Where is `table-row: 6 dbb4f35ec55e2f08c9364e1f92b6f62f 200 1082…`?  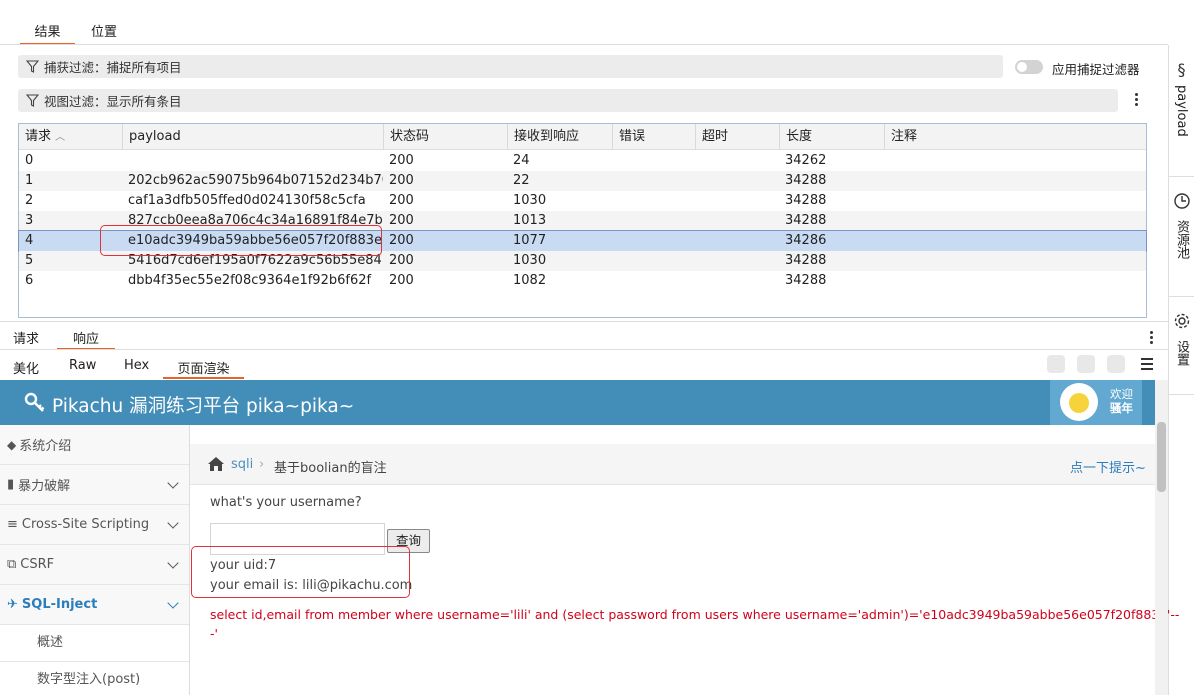 table-row: 6 dbb4f35ec55e2f08c9364e1f92b6f62f 200 1082… is located at coordinates (582, 281).